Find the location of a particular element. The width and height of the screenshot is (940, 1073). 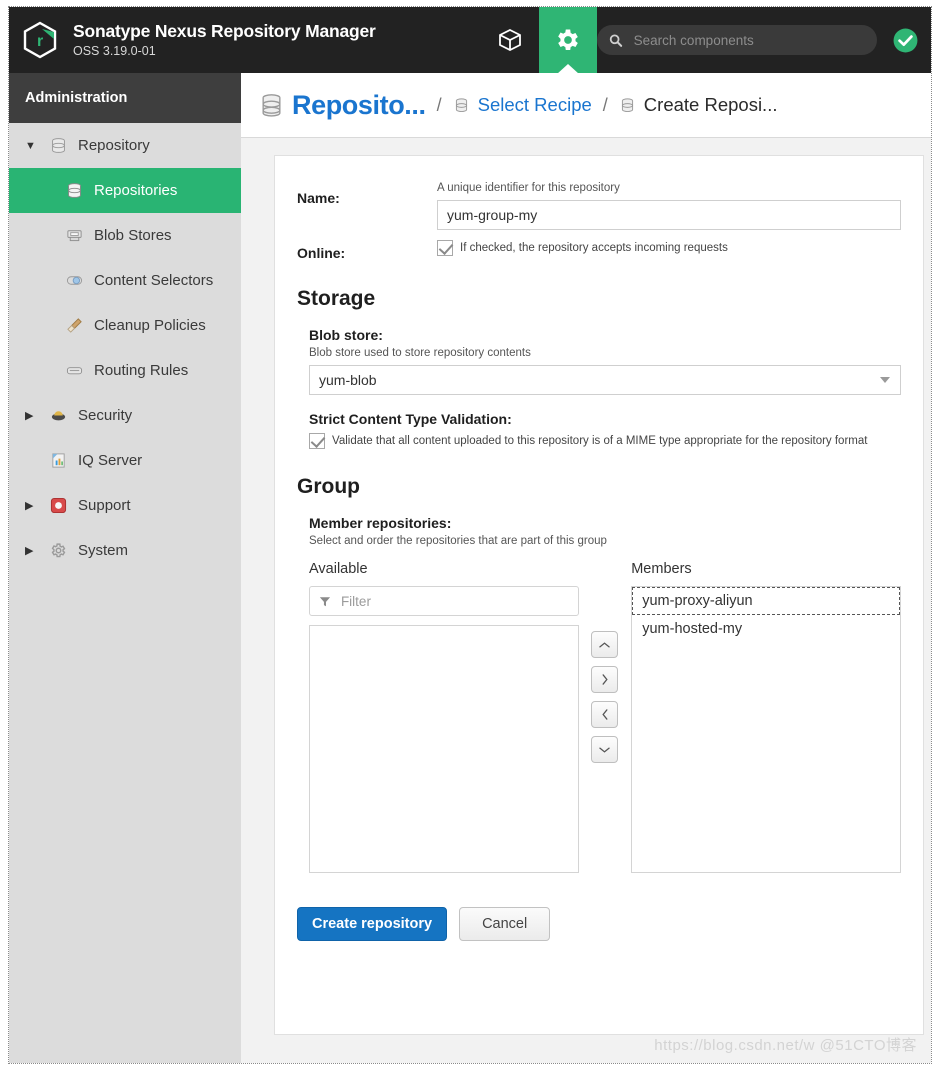

security-icon is located at coordinates (58, 415).